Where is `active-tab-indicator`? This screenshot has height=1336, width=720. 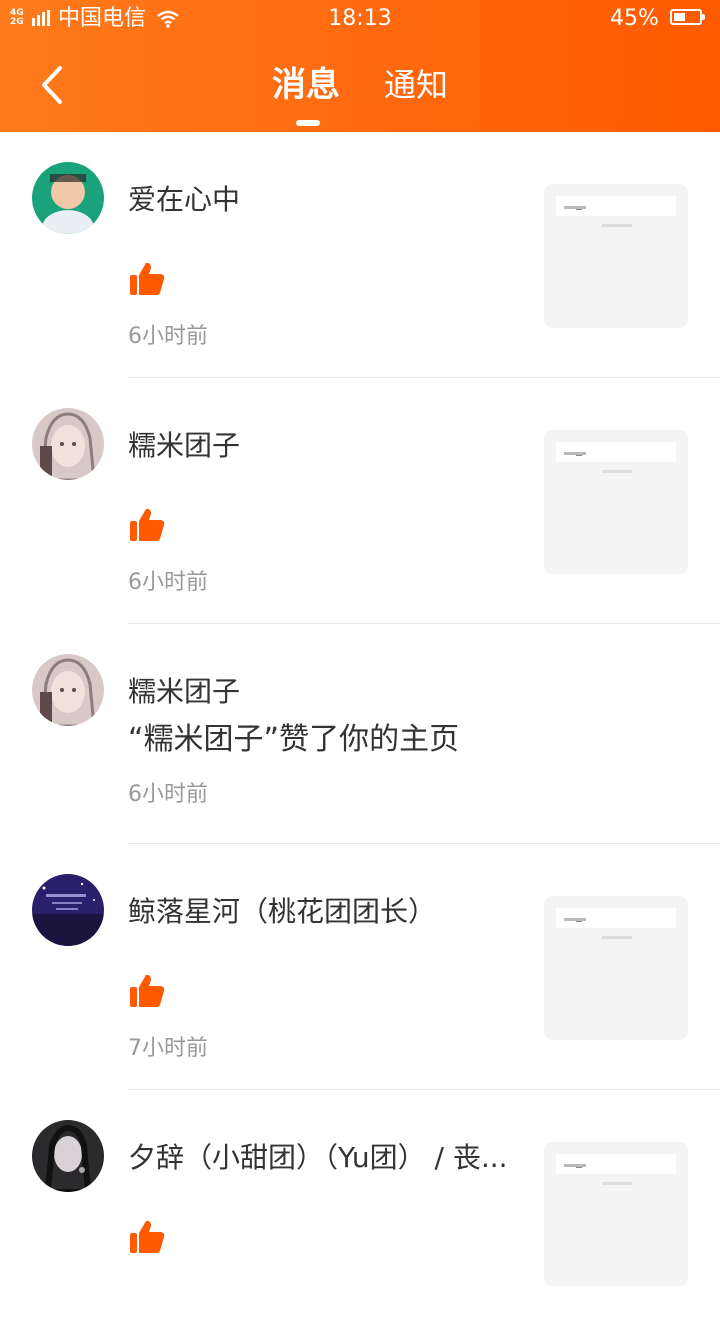 active-tab-indicator is located at coordinates (308, 123).